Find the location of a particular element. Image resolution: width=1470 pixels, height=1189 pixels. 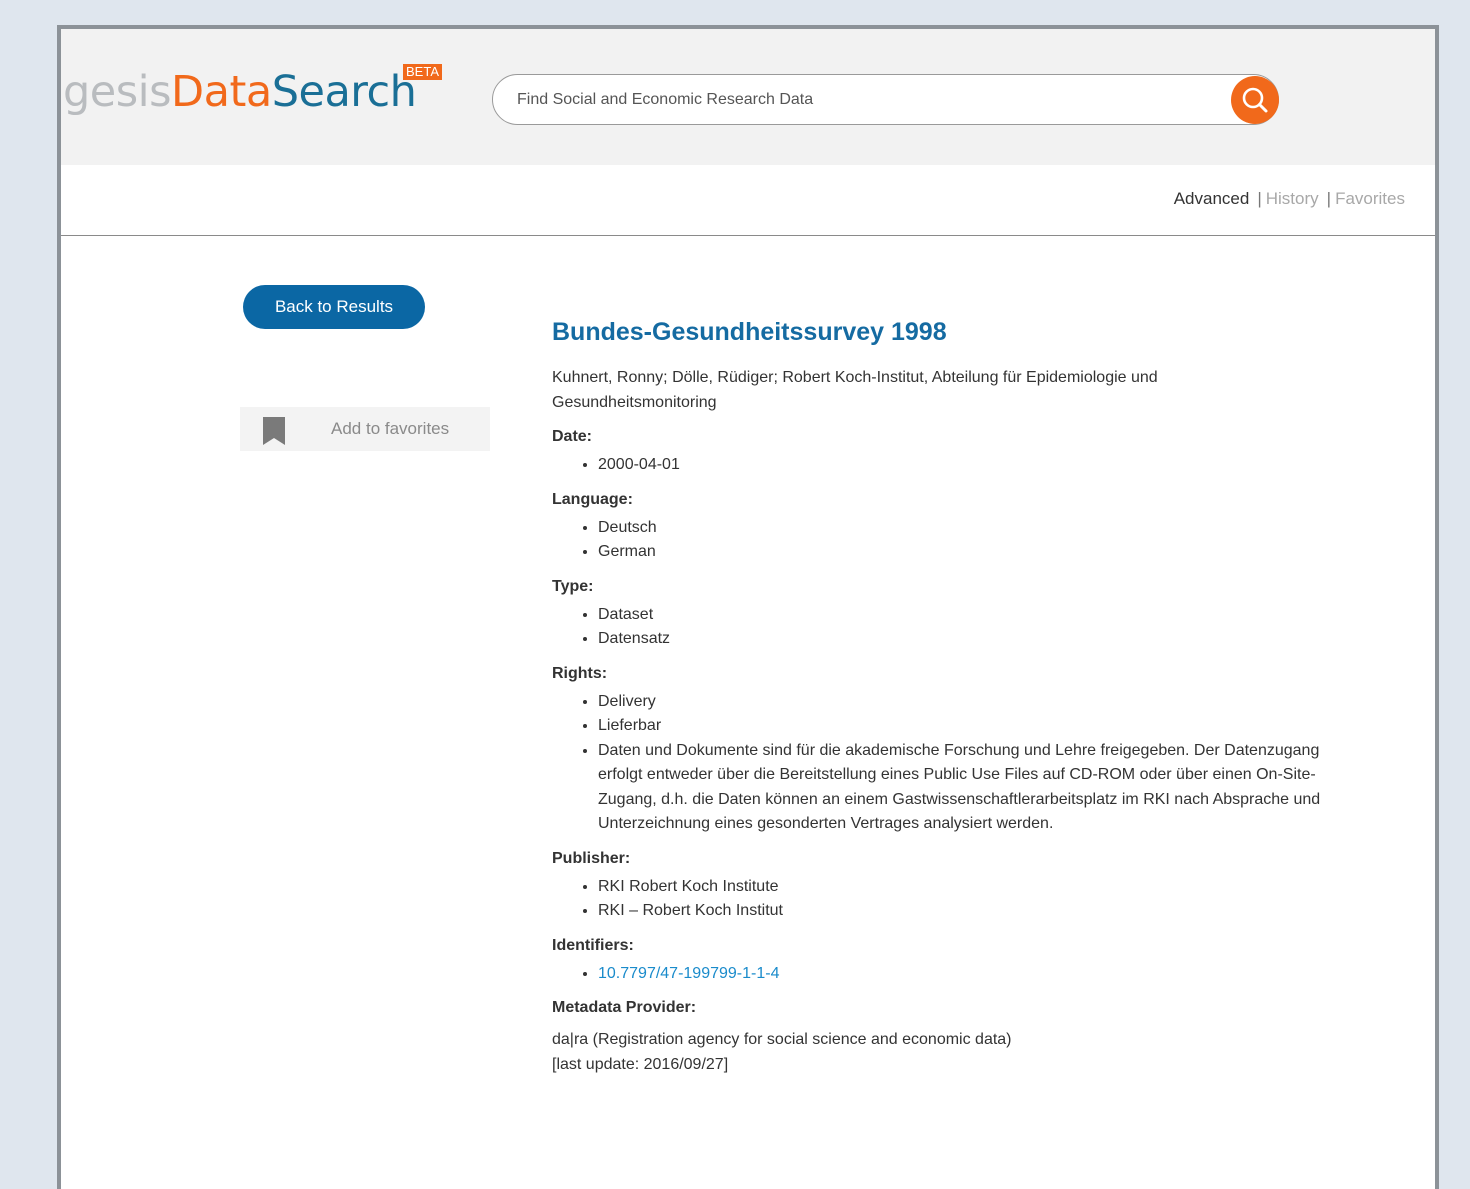

search-bar is located at coordinates (885, 99).